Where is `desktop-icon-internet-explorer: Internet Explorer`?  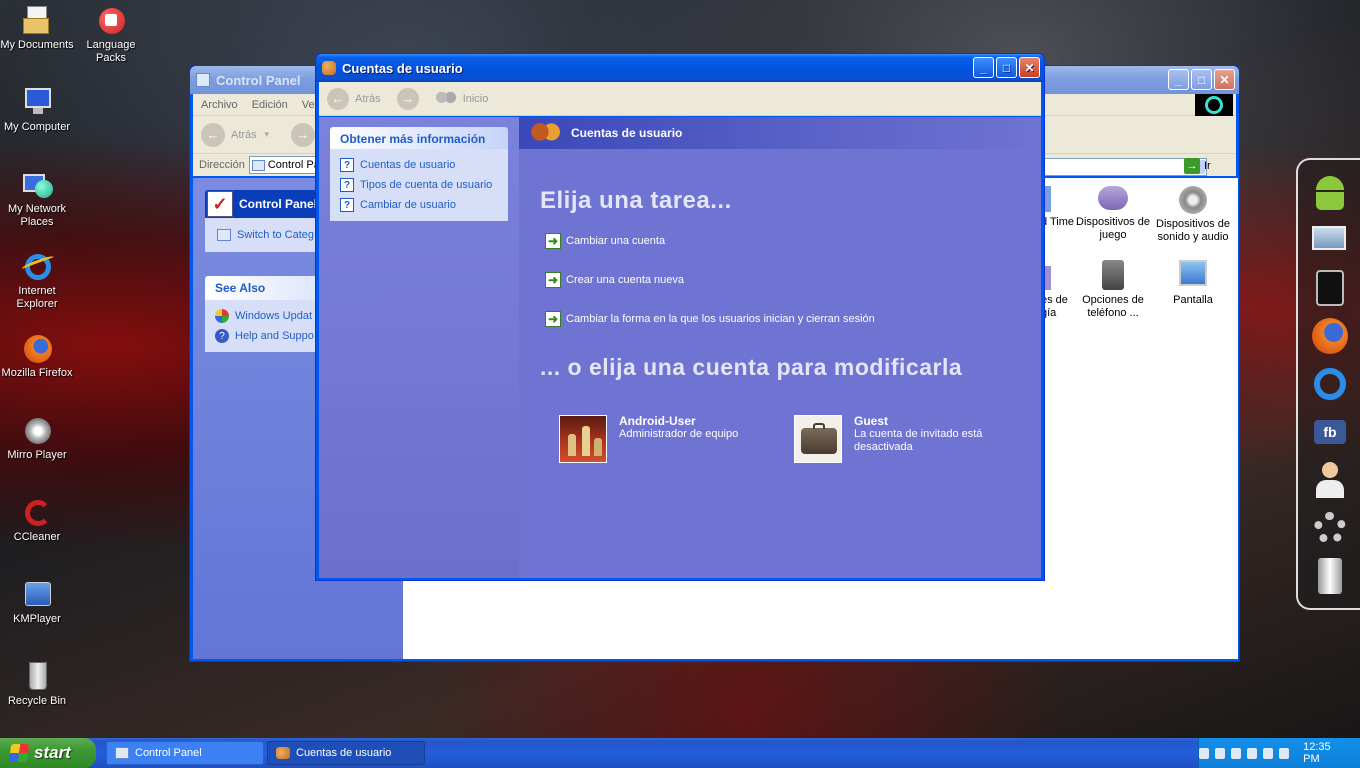 desktop-icon-internet-explorer: Internet Explorer is located at coordinates (37, 280).